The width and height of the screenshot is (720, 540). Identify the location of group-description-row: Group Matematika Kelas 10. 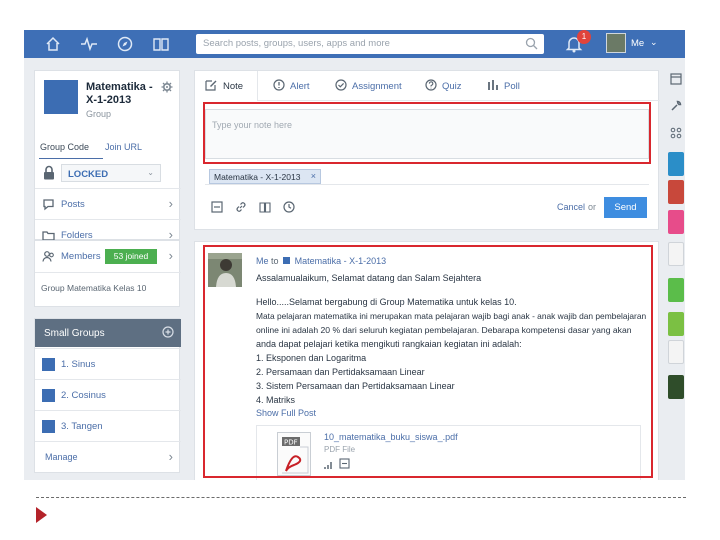
(108, 287).